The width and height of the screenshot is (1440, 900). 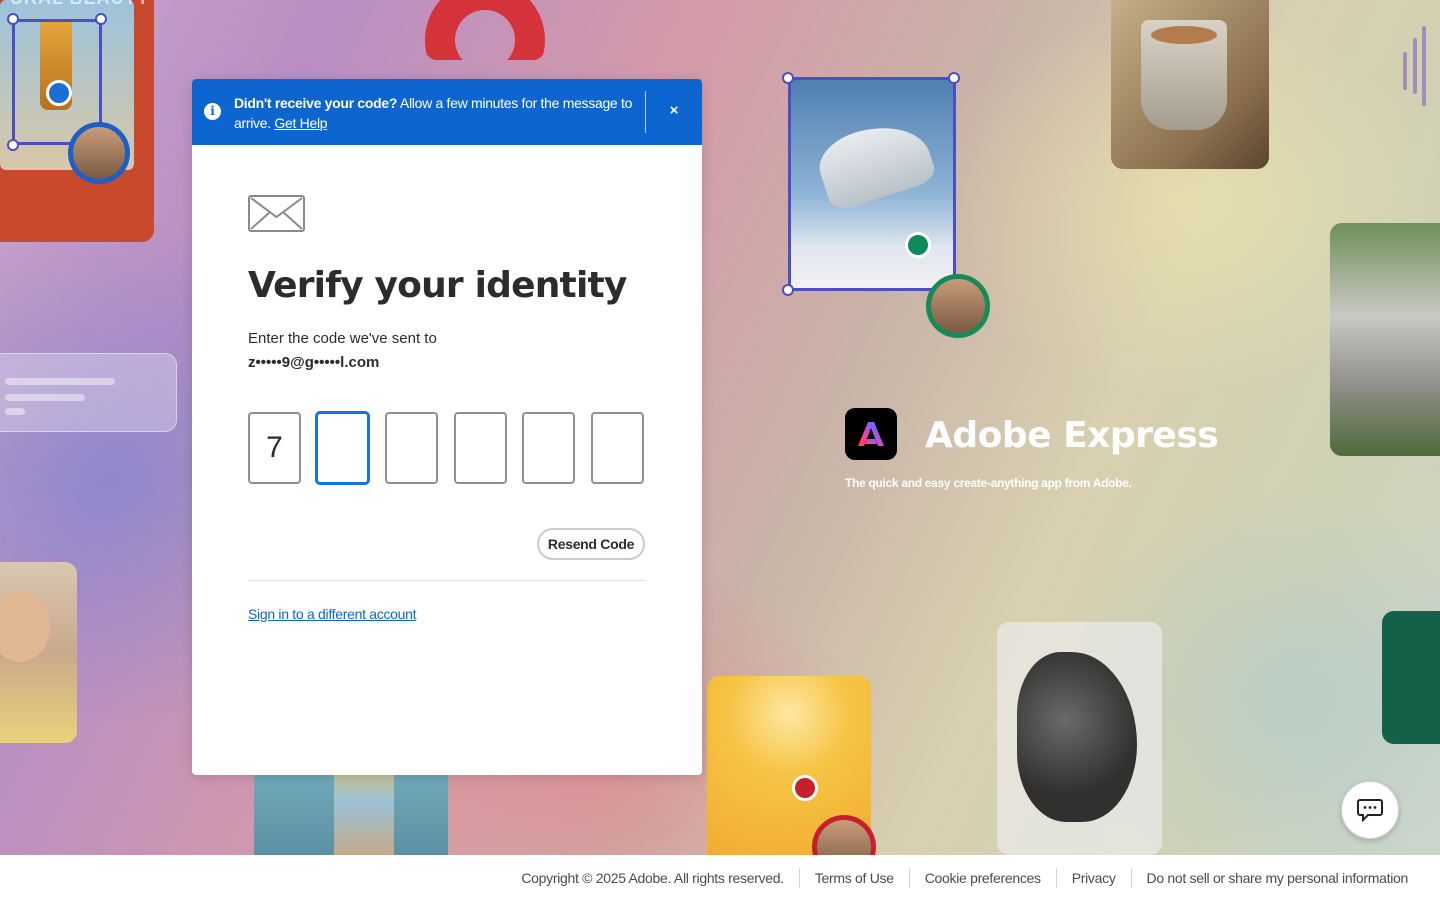 I want to click on masked-email: z•••••9@g•••••l.com, so click(x=314, y=362).